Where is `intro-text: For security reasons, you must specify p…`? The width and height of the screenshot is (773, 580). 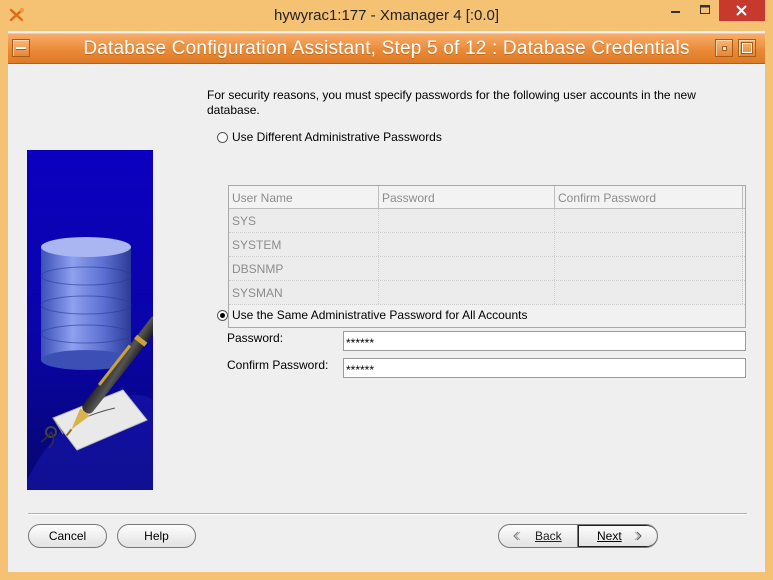 intro-text: For security reasons, you must specify p… is located at coordinates (451, 102).